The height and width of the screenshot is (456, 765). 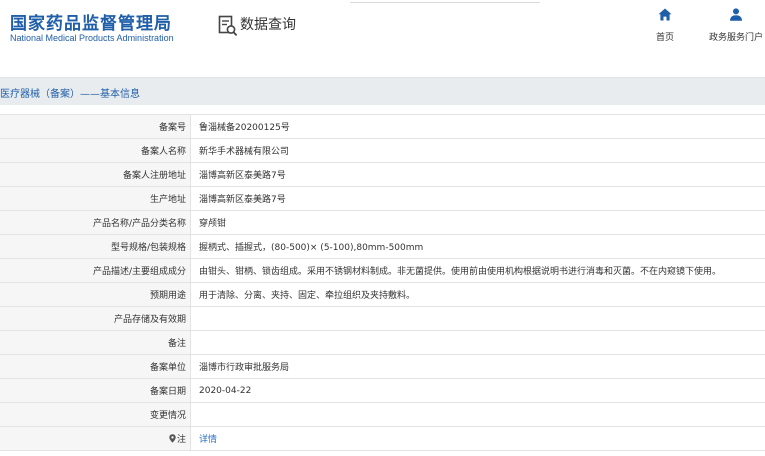 I want to click on table-row: 预期用途 用于清除、分离、夹持、固定、牵拉组织及夹持敷料。, so click(x=382, y=294).